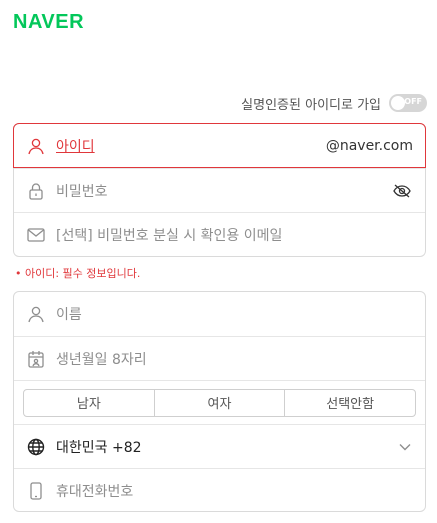 Image resolution: width=437 pixels, height=523 pixels. I want to click on phone-field: 휴대전화번호, so click(219, 490).